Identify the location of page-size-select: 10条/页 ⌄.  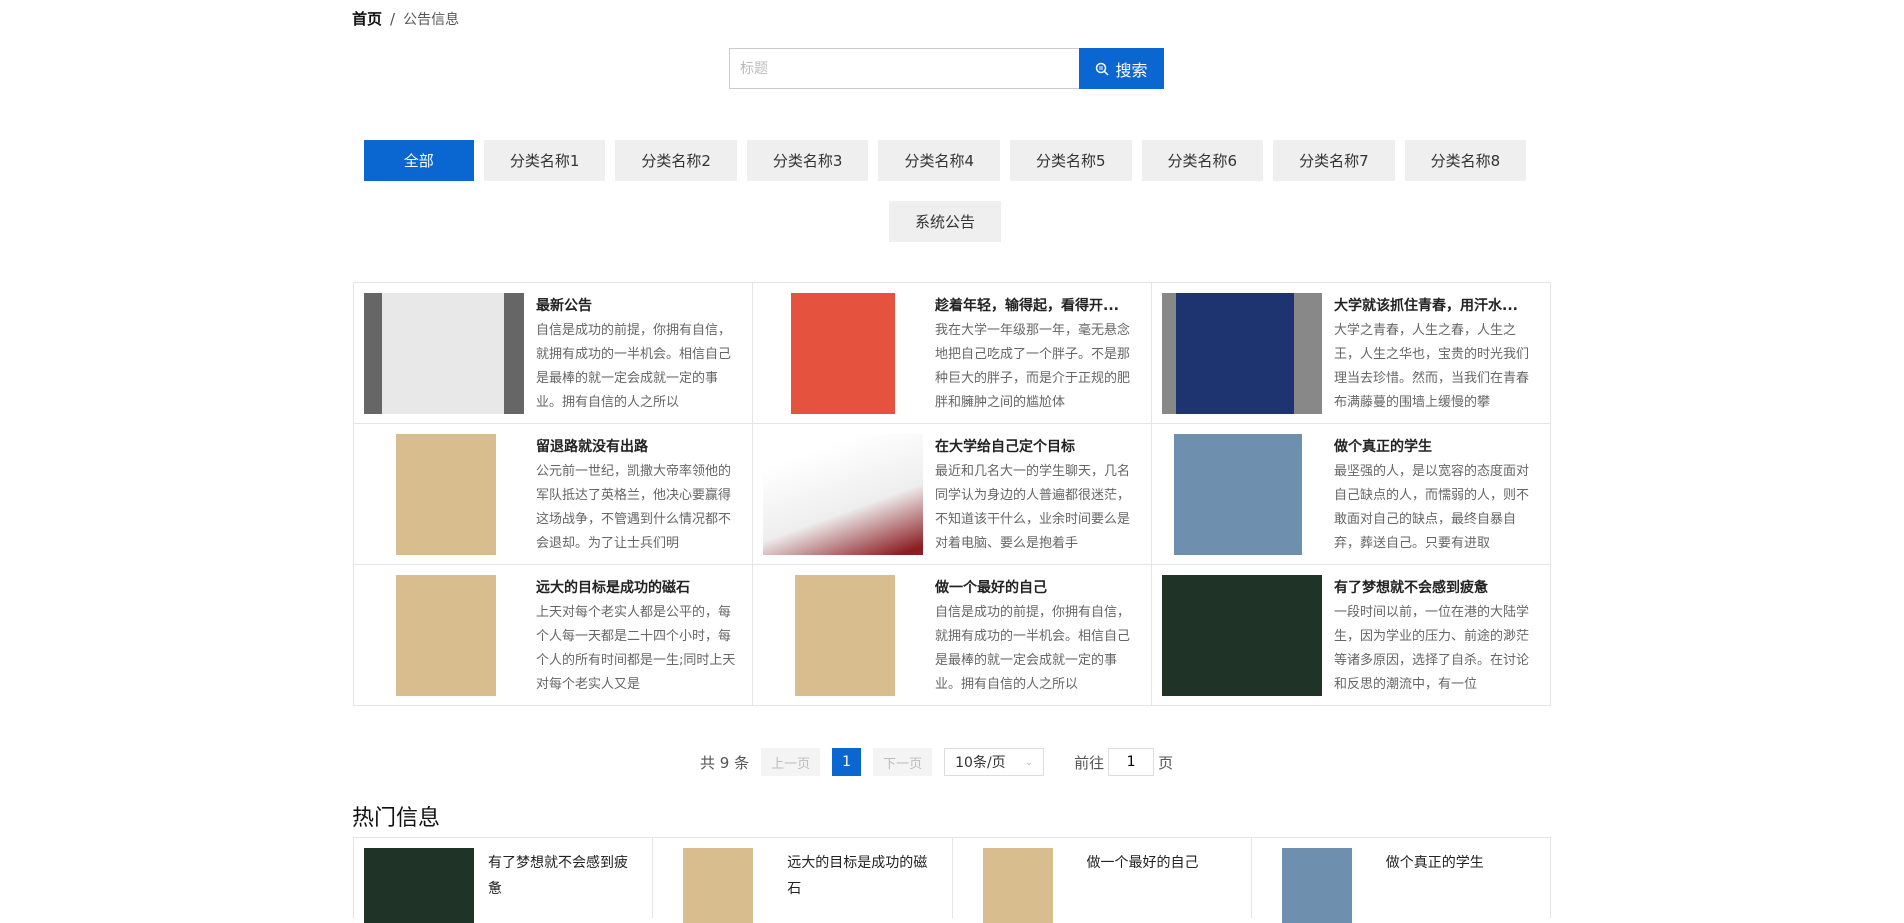
(994, 762).